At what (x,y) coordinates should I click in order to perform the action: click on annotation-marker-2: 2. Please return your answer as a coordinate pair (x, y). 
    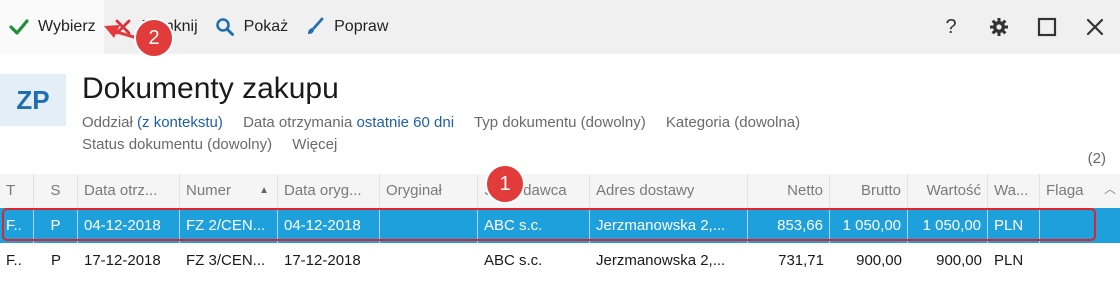
    Looking at the image, I should click on (154, 38).